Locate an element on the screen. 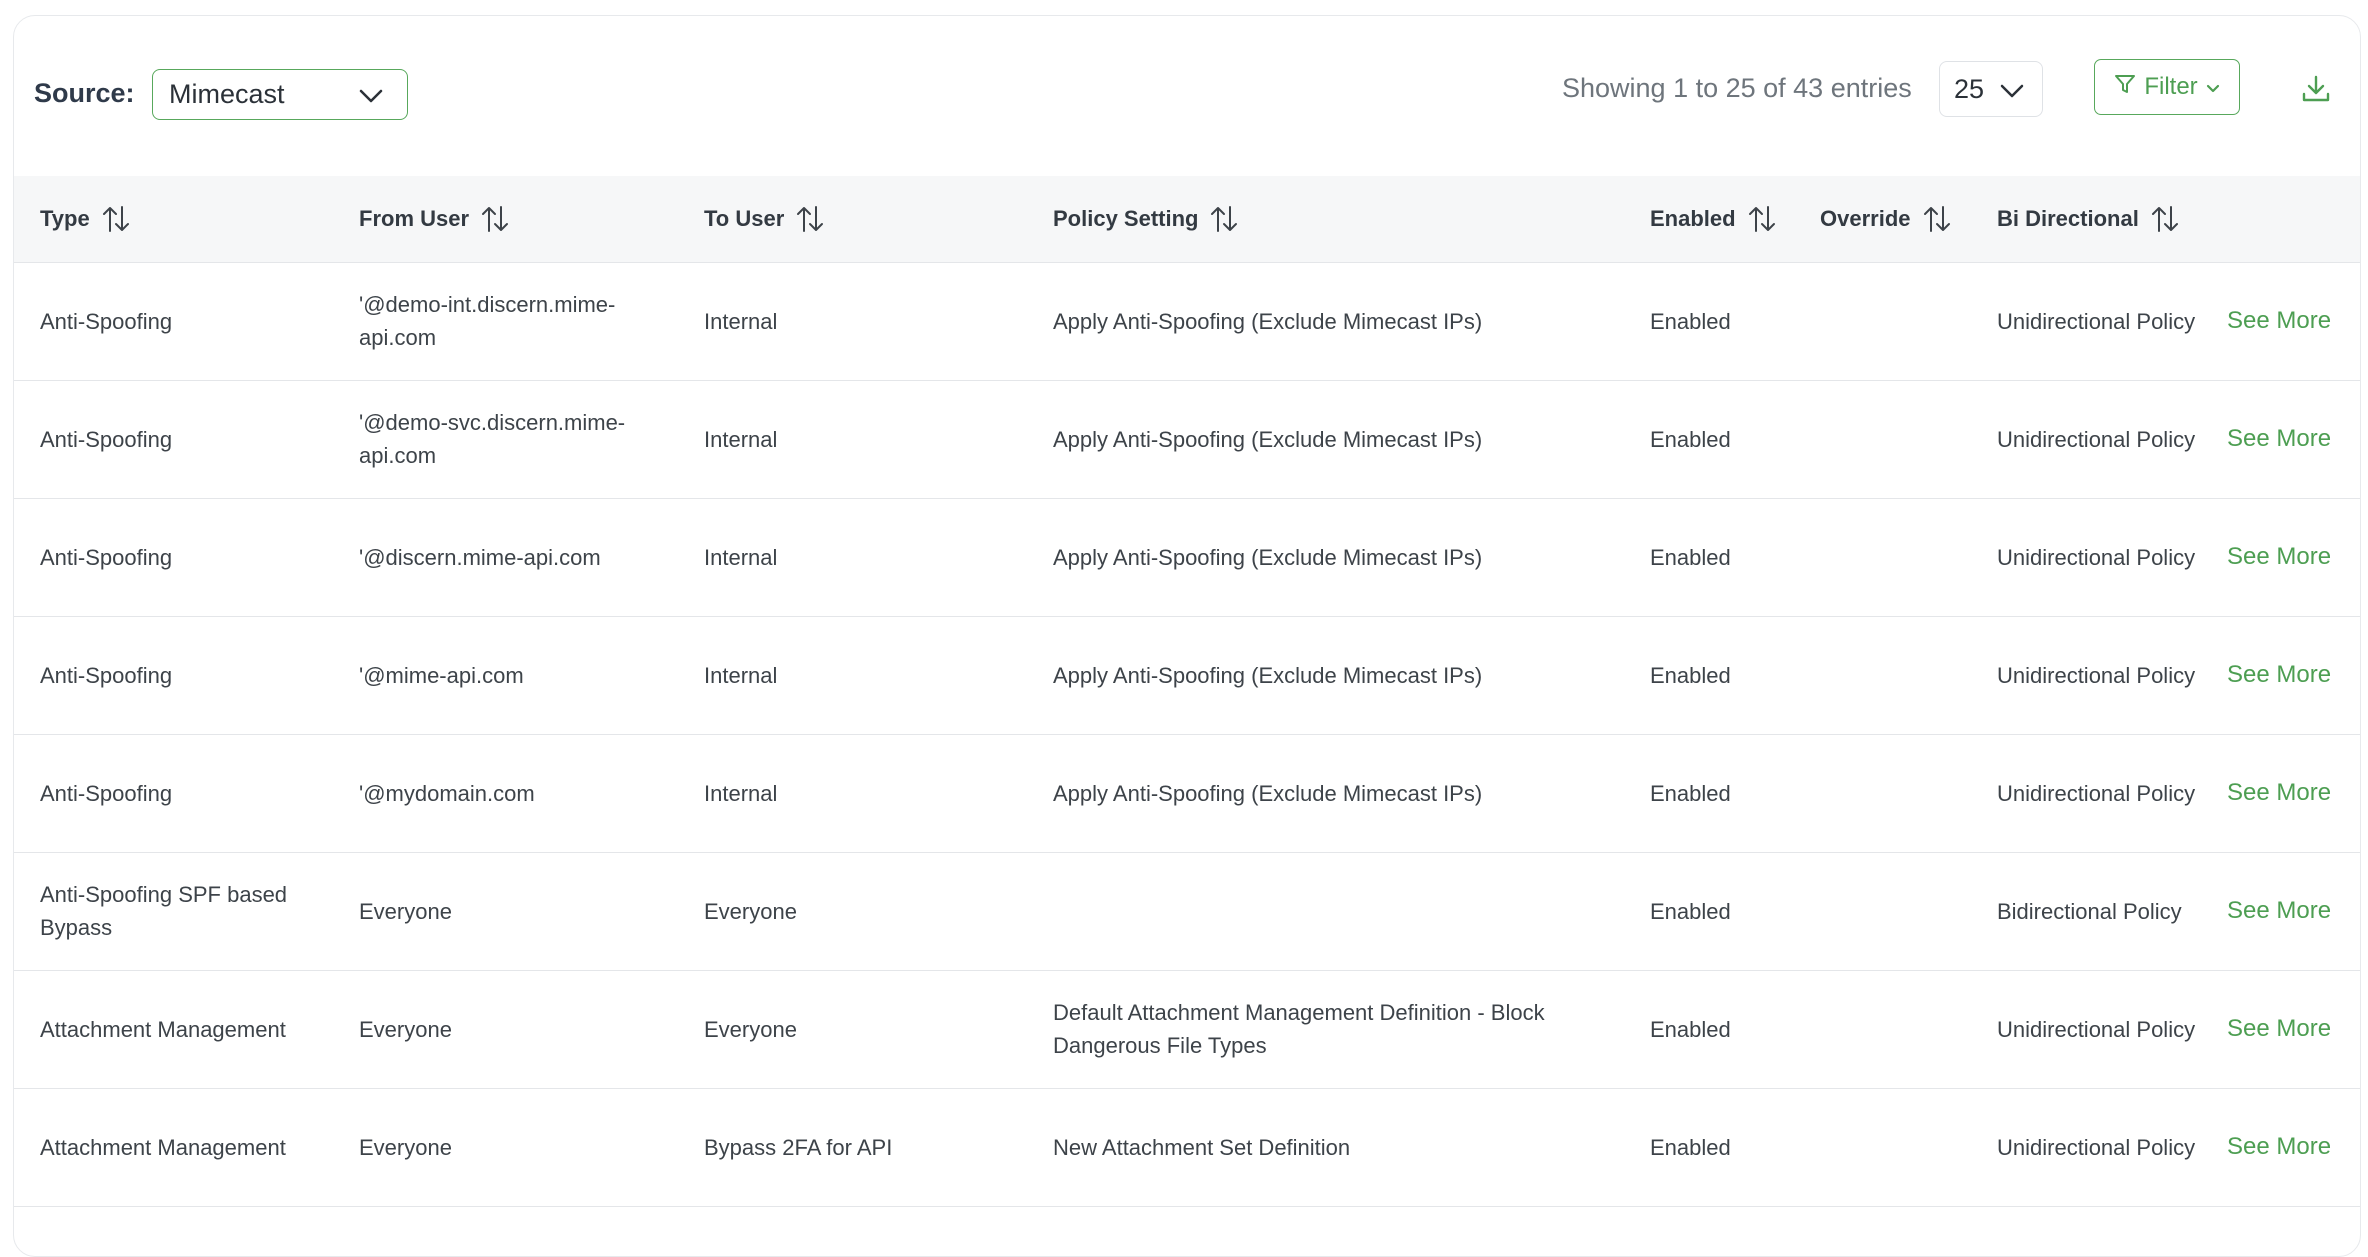  download-icon is located at coordinates (2316, 91).